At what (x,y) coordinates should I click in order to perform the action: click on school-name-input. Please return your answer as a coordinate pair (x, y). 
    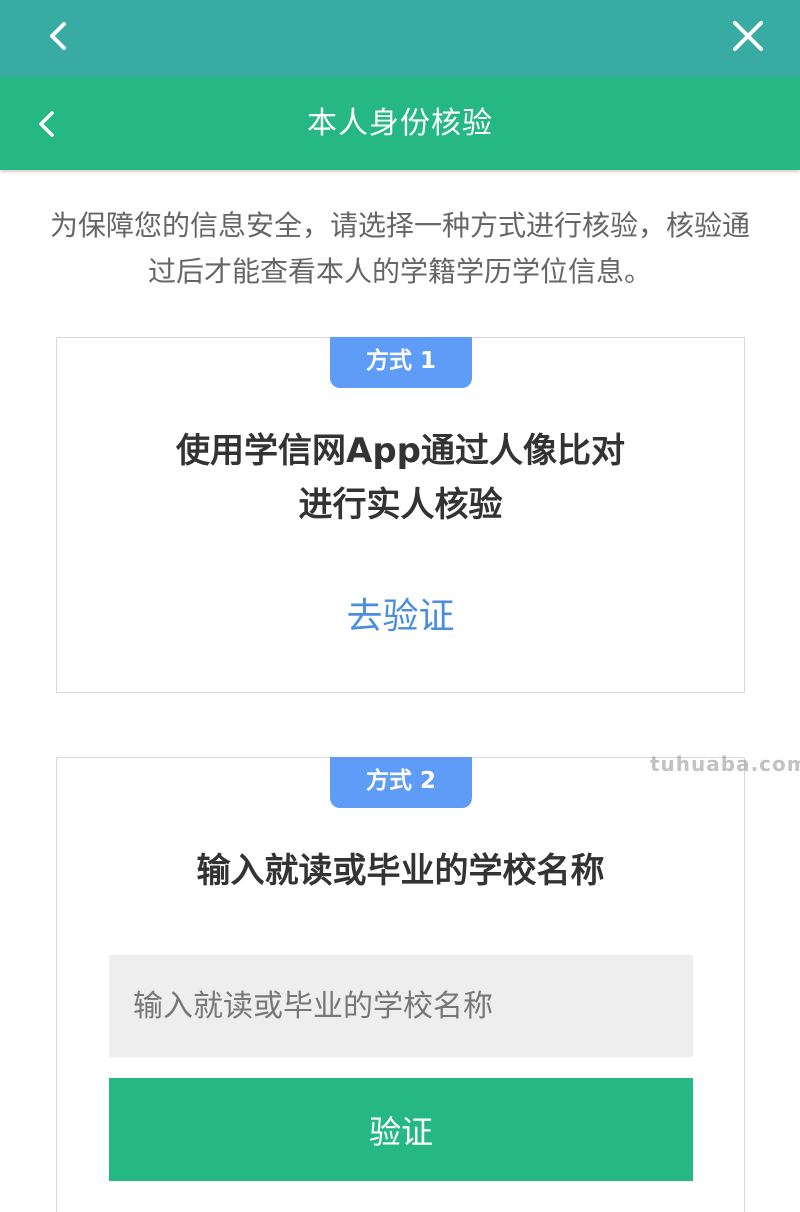
    Looking at the image, I should click on (401, 1006).